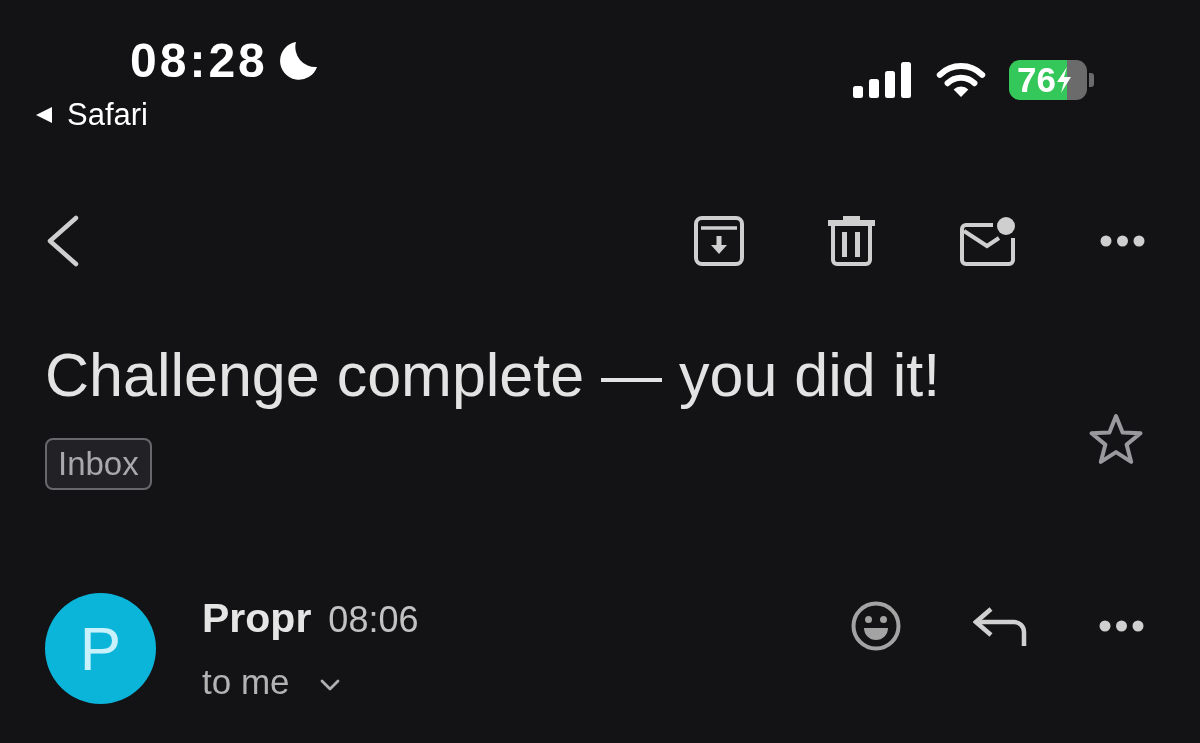  What do you see at coordinates (1116, 439) in the screenshot?
I see `star-icon` at bounding box center [1116, 439].